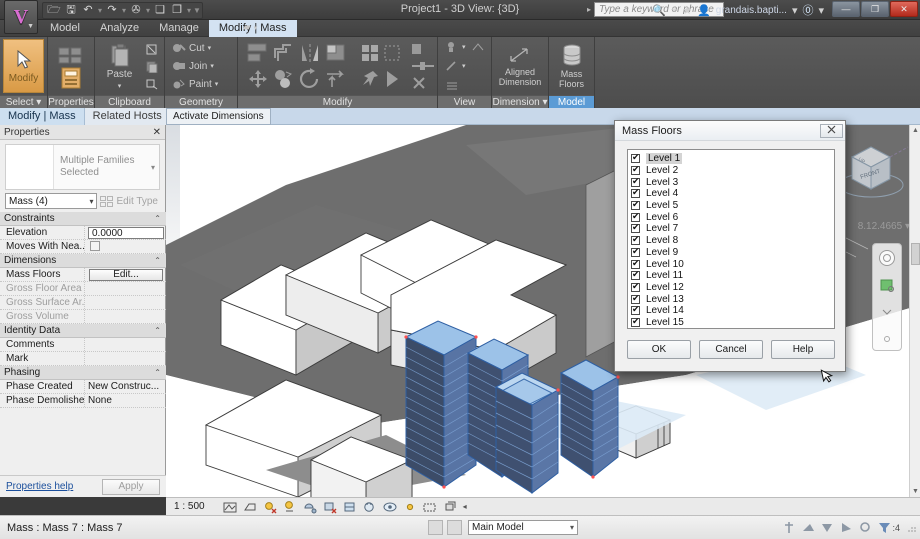  I want to click on mass-floors-button: Mass Floors, so click(571, 66).